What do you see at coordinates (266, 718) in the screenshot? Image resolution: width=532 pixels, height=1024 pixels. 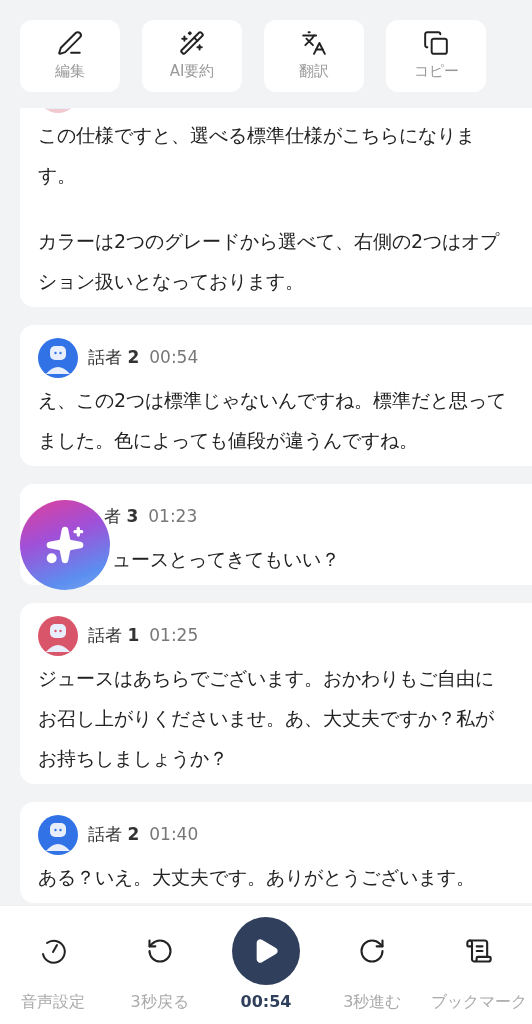 I see `message-text: ジュースはあちらでございます。おかわりもご自由にお召し上がりくださいませ。あ、大丈夫ですか？私がお持ちしましょうか？` at bounding box center [266, 718].